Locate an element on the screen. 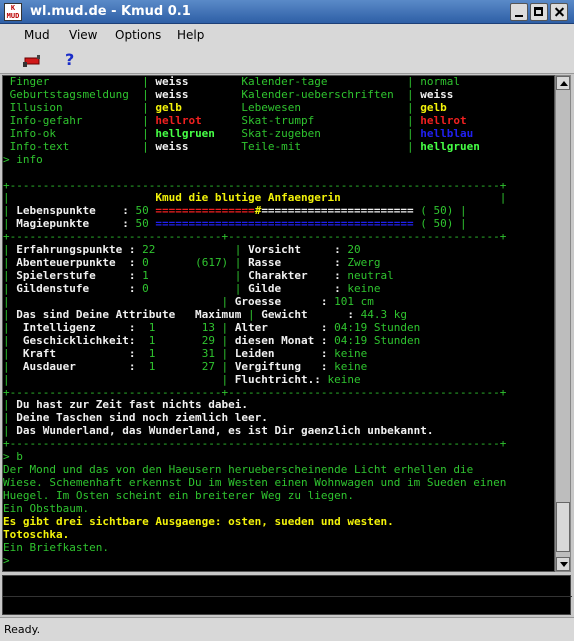  terminal-text: 1 | is located at coordinates (192, 276).